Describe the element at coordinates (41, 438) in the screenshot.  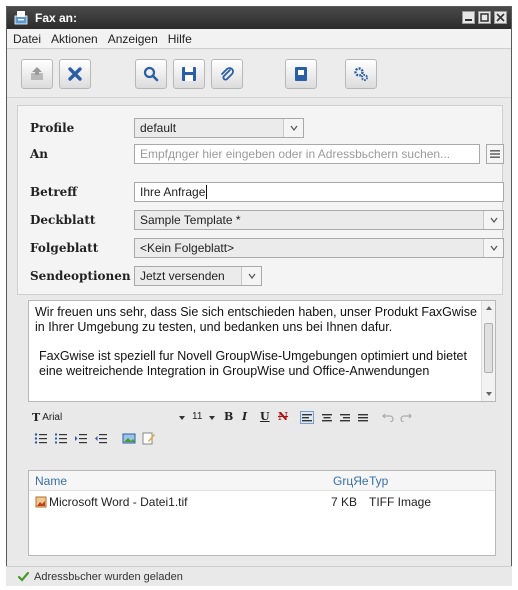
I see `bullet-list-icon` at that location.